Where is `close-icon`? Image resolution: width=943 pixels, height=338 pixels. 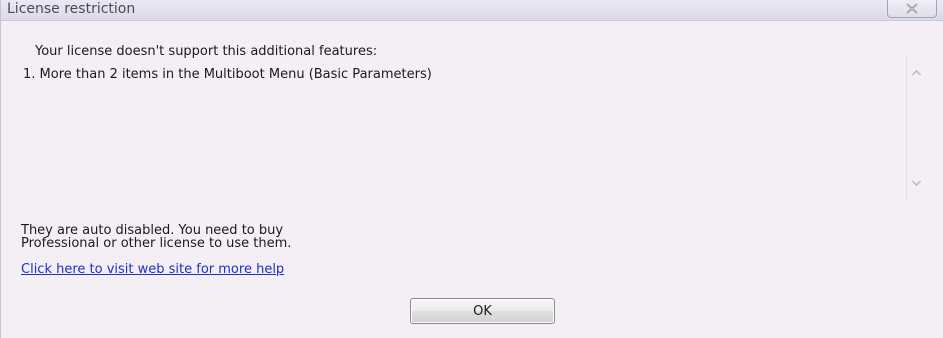
close-icon is located at coordinates (912, 8).